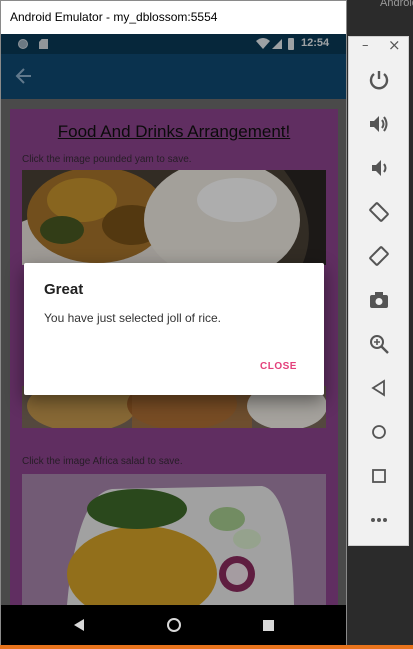 This screenshot has width=413, height=649. I want to click on nav-recents-icon, so click(268, 625).